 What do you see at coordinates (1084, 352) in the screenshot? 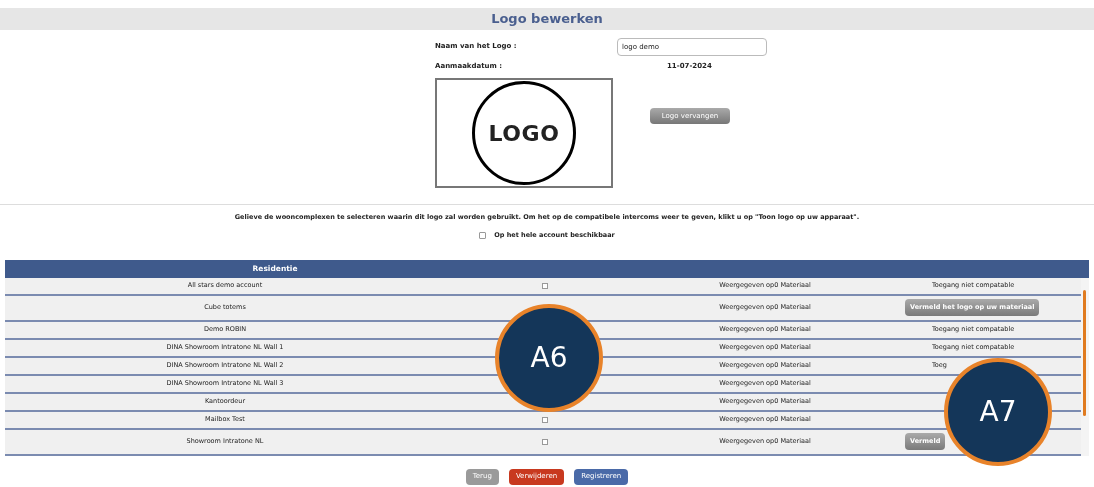
I see `scrollbar-thumb` at bounding box center [1084, 352].